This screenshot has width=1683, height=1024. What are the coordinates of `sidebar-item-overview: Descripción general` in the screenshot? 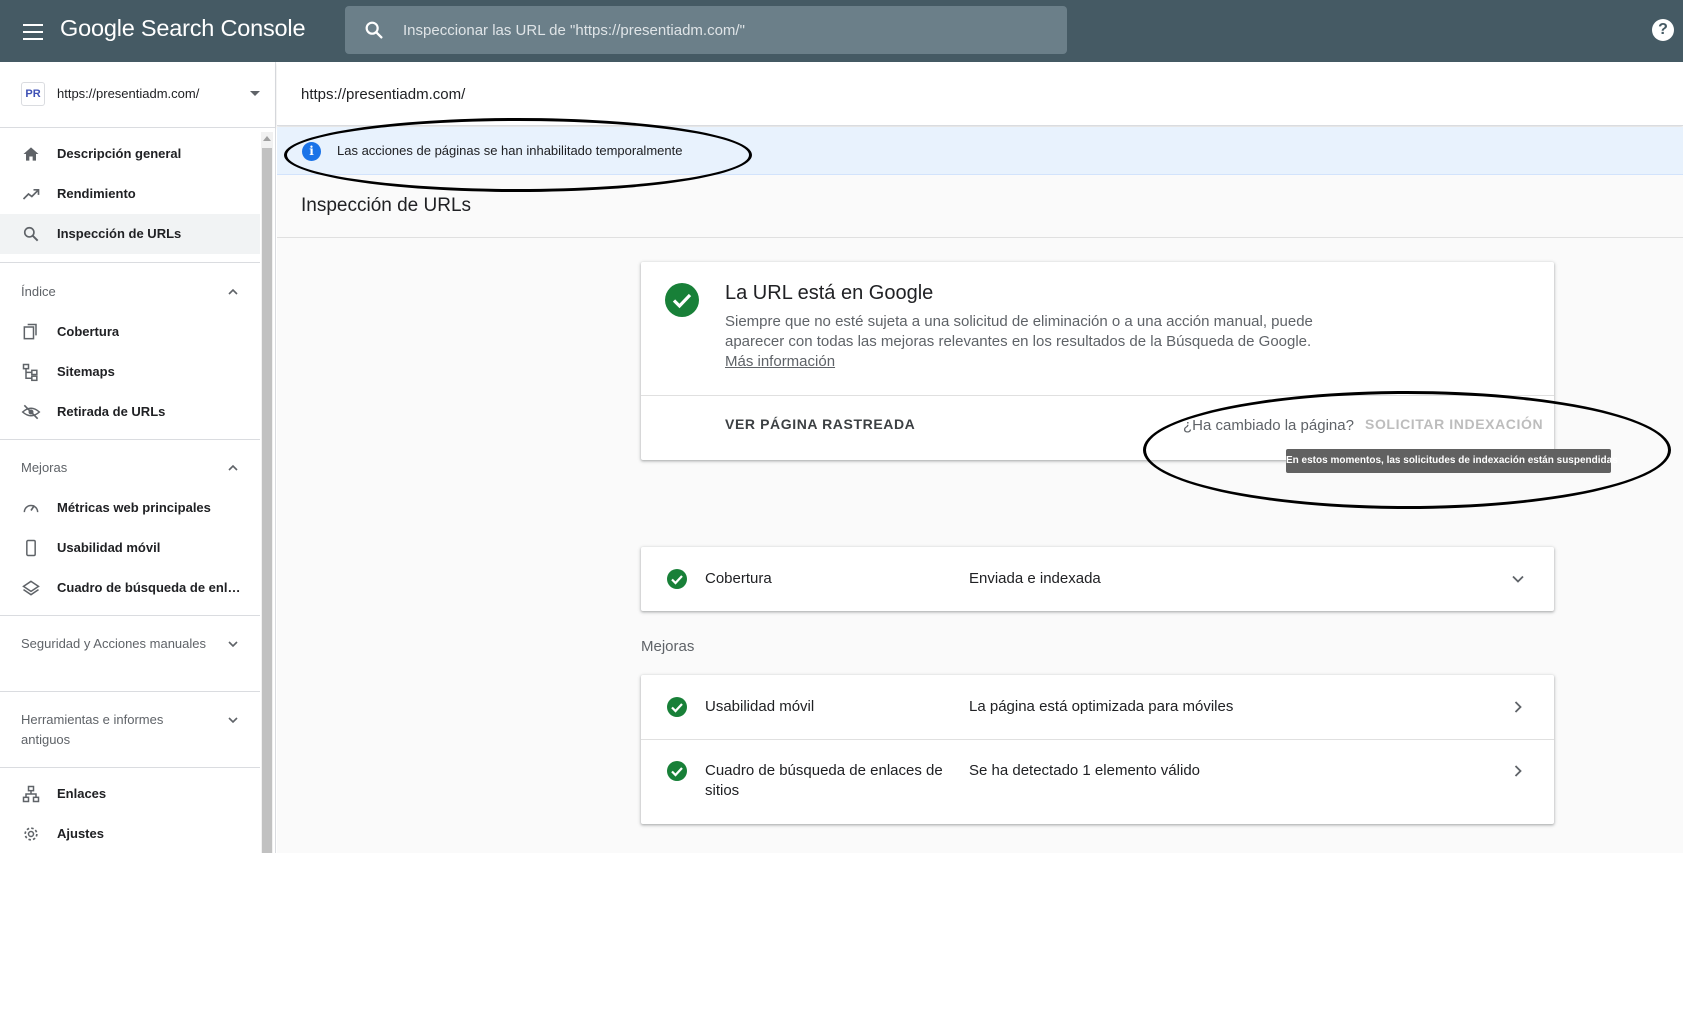 It's located at (130, 154).